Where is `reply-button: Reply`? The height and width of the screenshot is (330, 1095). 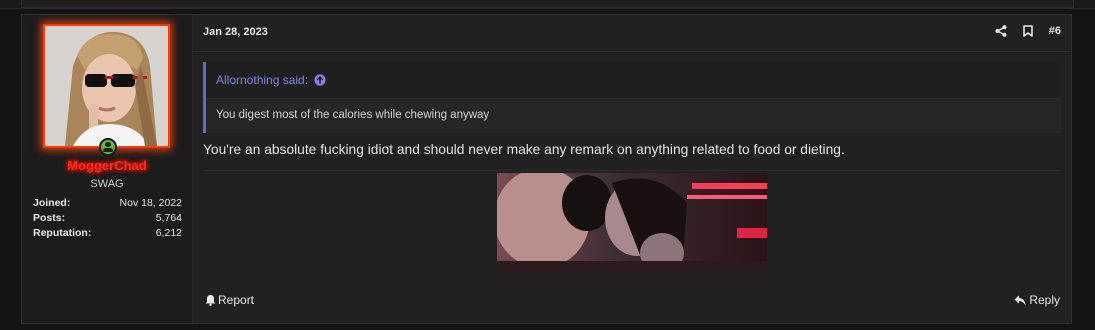
reply-button: Reply is located at coordinates (1037, 300).